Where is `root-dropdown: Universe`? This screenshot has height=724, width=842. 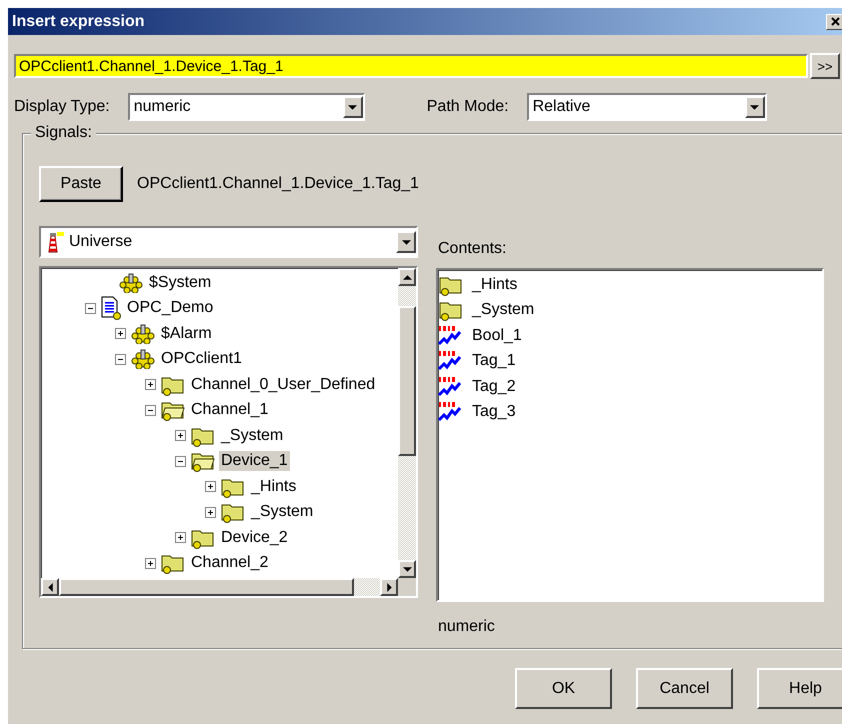 root-dropdown: Universe is located at coordinates (228, 242).